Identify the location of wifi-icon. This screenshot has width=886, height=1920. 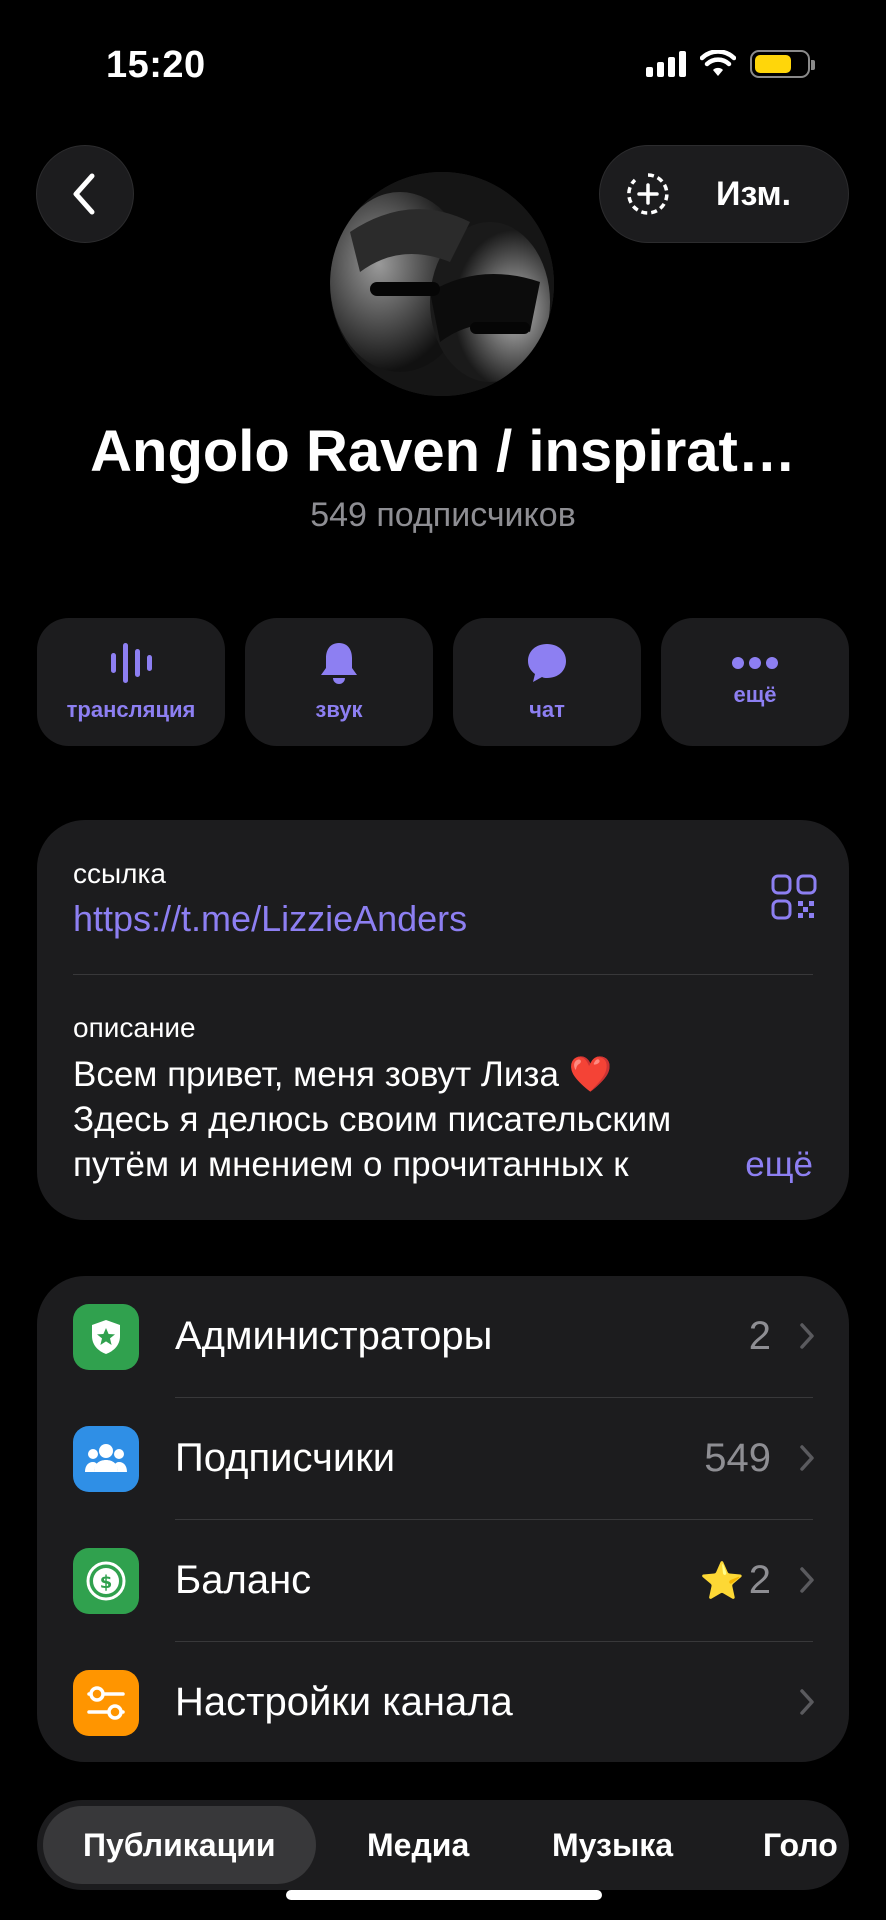
(718, 63).